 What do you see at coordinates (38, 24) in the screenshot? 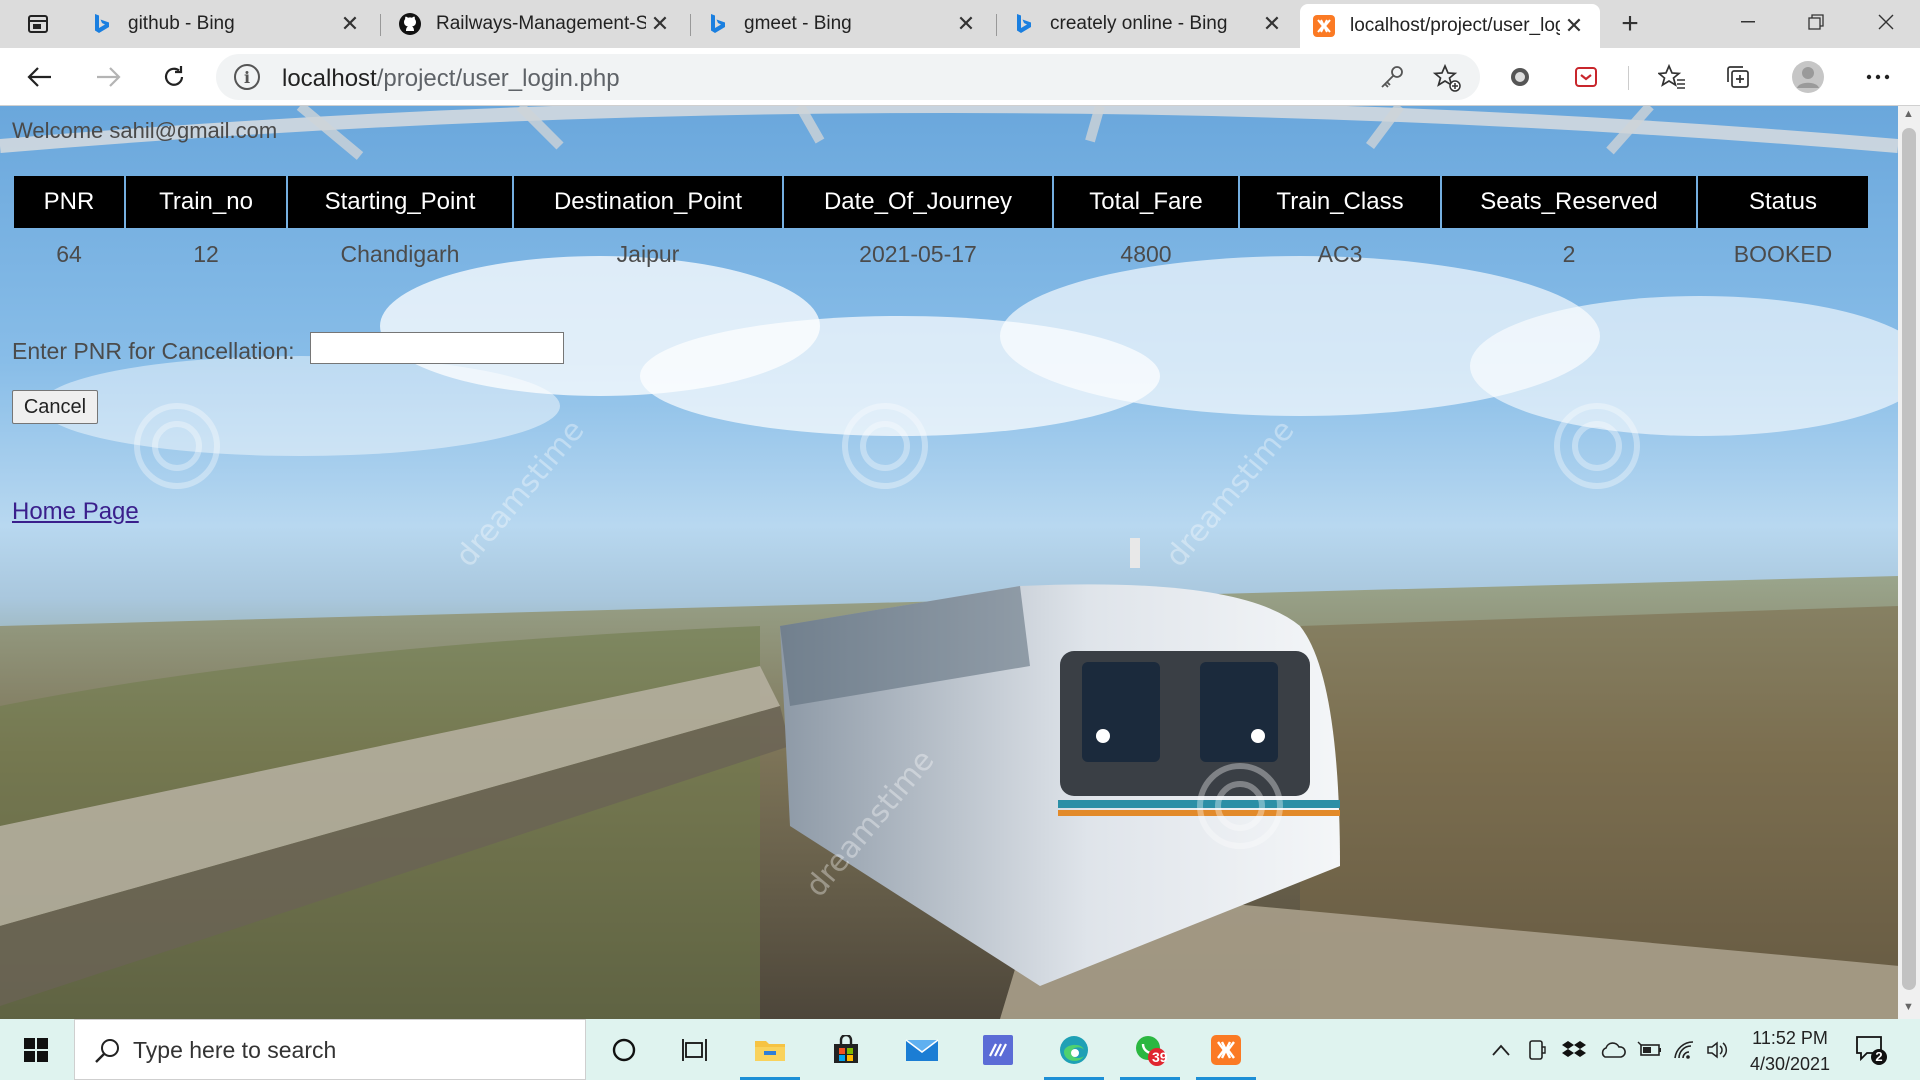
I see `tab-actions-button` at bounding box center [38, 24].